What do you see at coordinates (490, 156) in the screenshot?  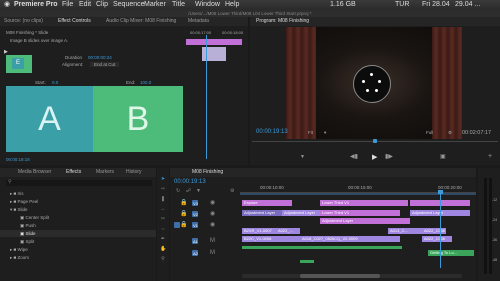 I see `add-button-icon: +` at bounding box center [490, 156].